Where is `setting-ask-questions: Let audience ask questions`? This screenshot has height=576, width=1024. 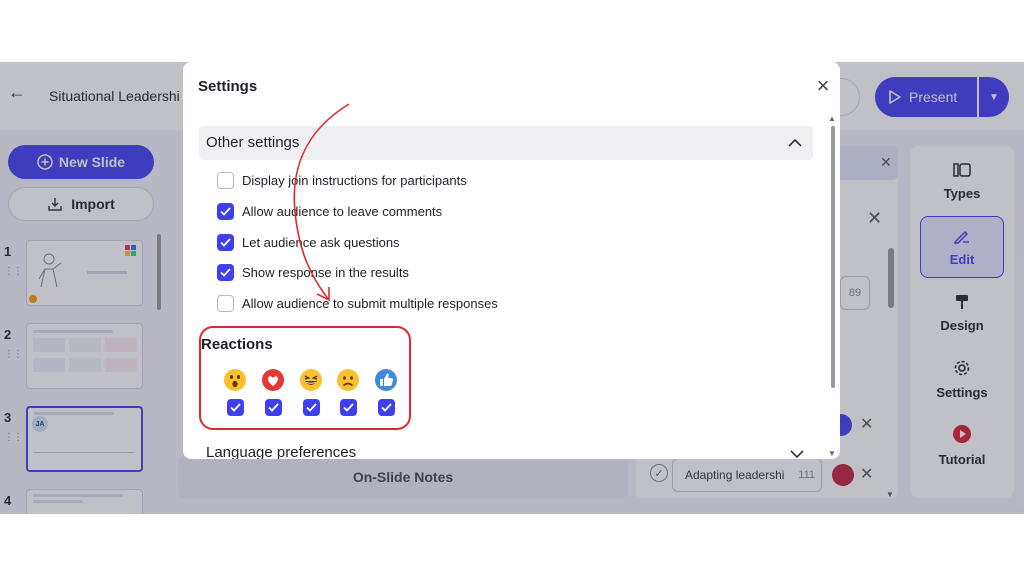
setting-ask-questions: Let audience ask questions is located at coordinates (308, 242).